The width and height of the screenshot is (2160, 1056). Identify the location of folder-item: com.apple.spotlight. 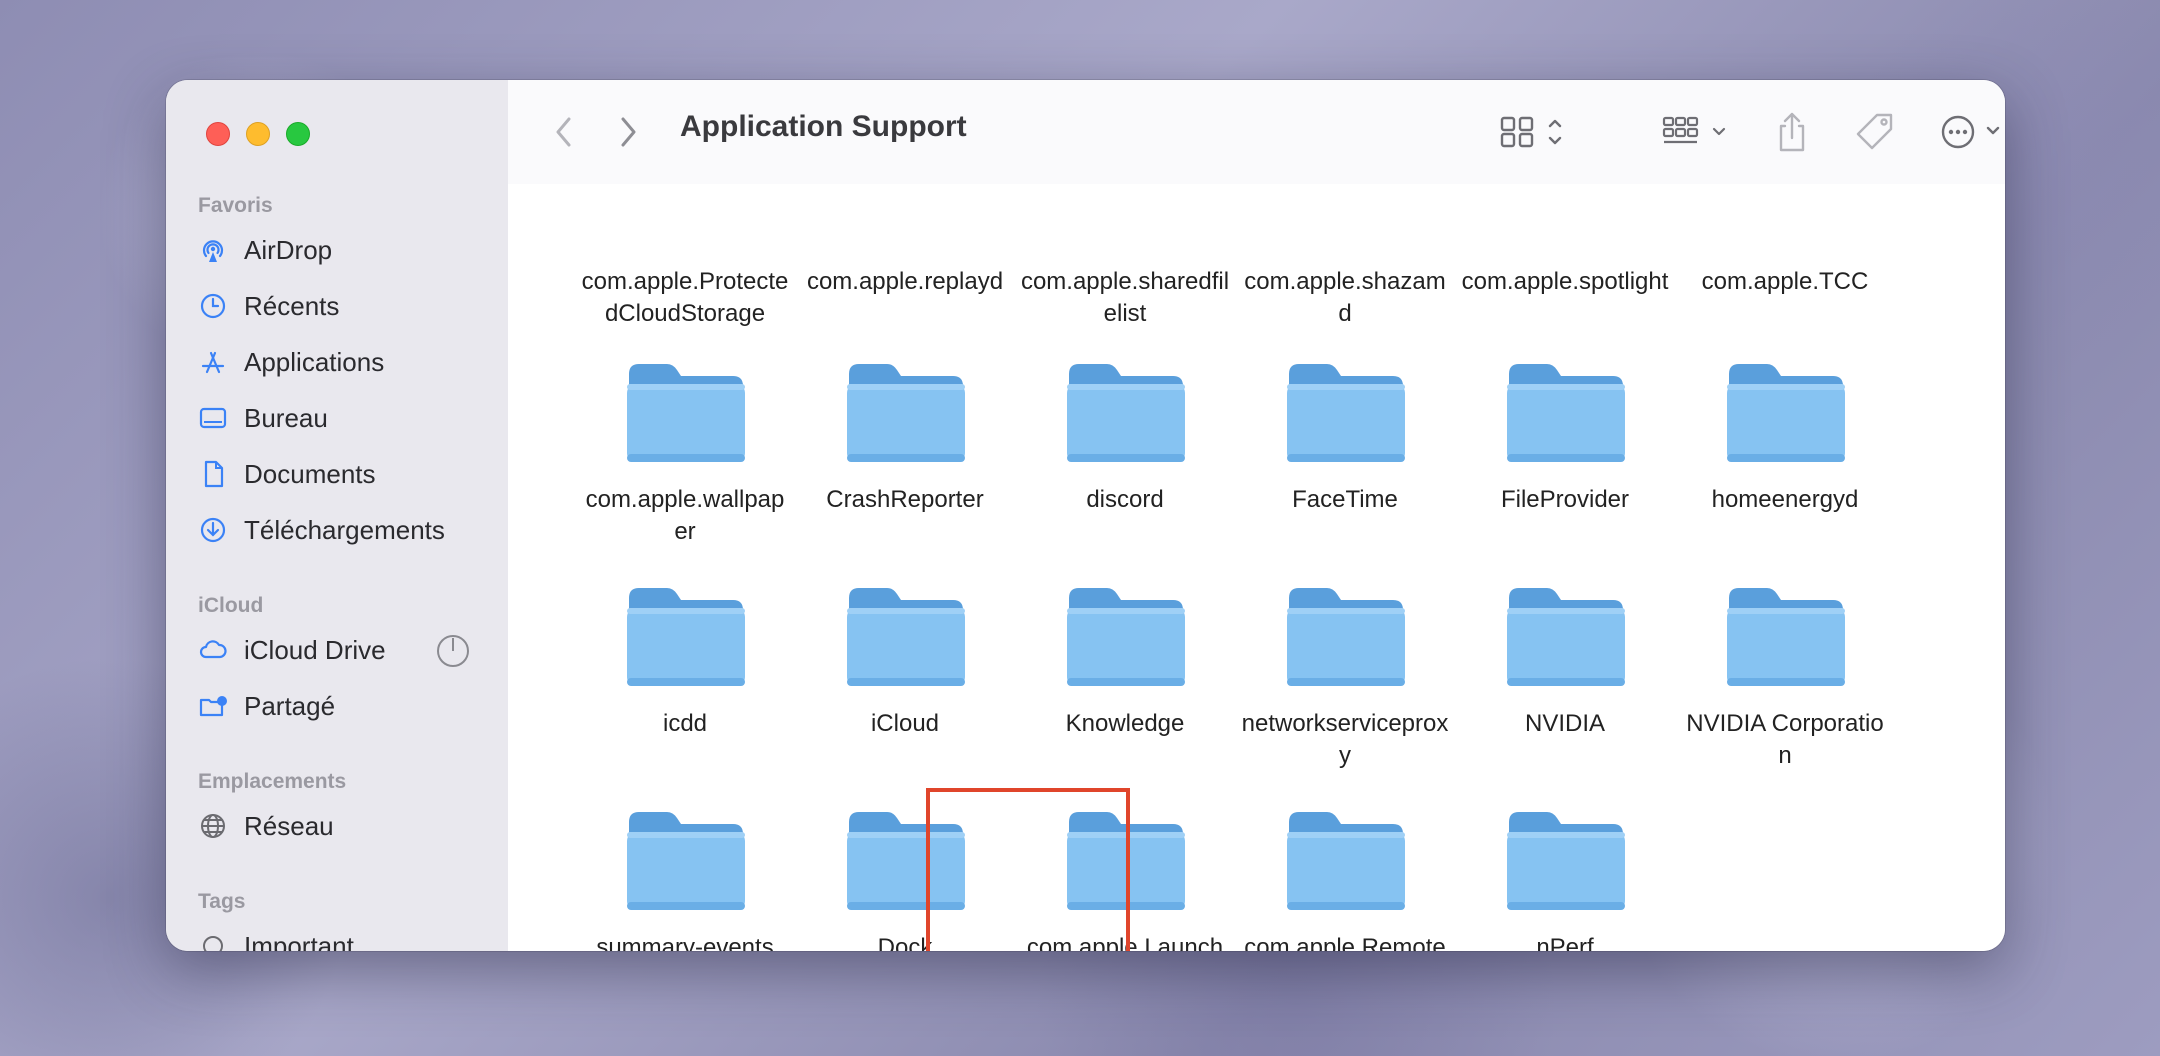
(1565, 282).